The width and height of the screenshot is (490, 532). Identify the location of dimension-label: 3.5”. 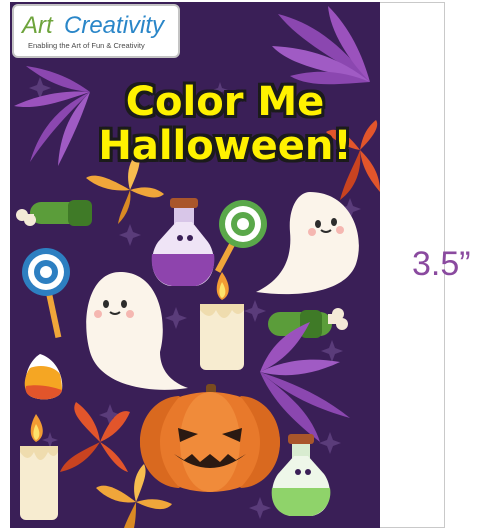
(441, 264).